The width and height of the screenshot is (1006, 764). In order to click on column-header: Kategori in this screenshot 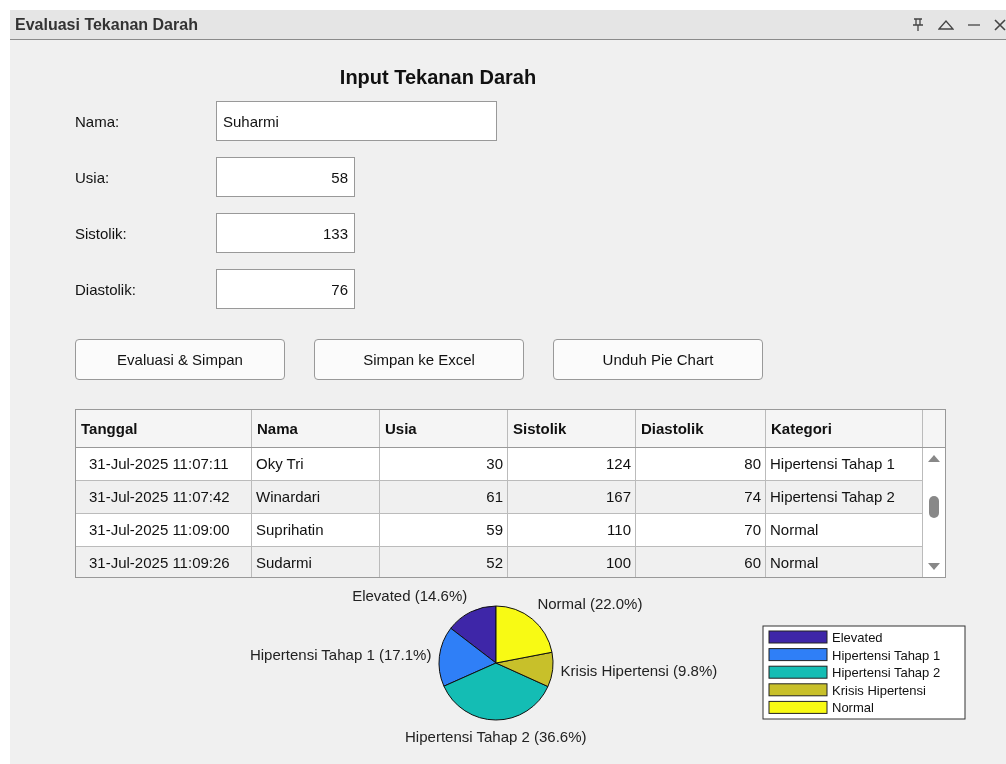, I will do `click(844, 428)`.